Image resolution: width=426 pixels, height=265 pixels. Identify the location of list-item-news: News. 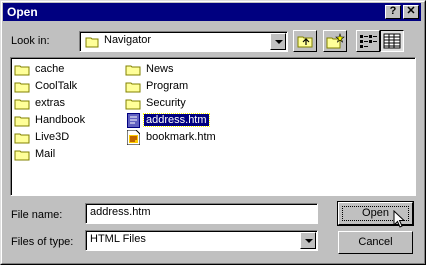
(185, 70).